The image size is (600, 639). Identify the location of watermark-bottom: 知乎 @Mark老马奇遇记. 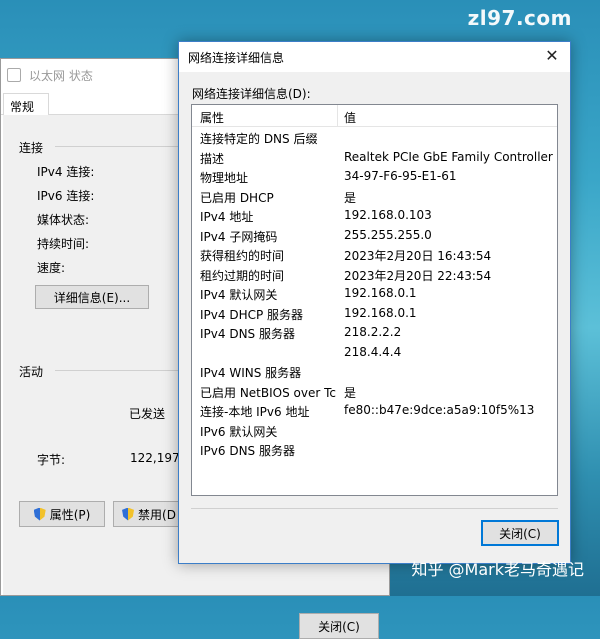
(497, 569).